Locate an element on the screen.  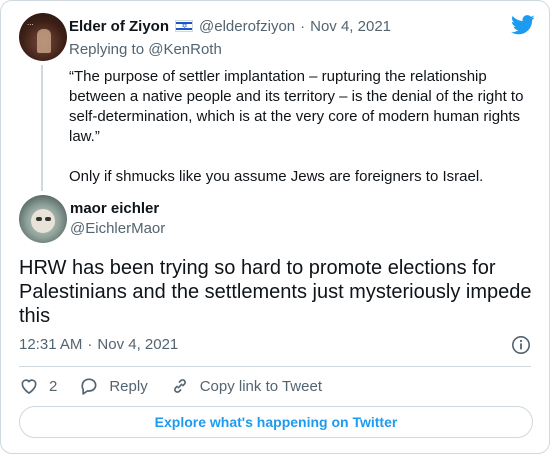
replying-prefix: Replying to is located at coordinates (109, 49).